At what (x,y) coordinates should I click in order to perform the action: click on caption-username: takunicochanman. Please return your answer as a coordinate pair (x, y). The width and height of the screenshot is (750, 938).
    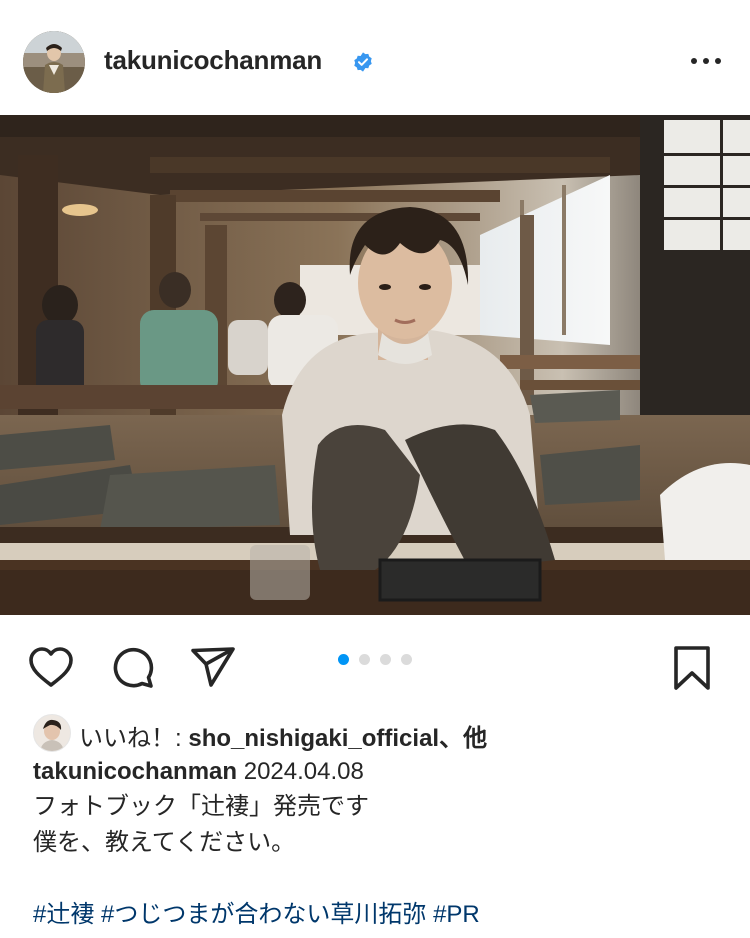
    Looking at the image, I should click on (135, 771).